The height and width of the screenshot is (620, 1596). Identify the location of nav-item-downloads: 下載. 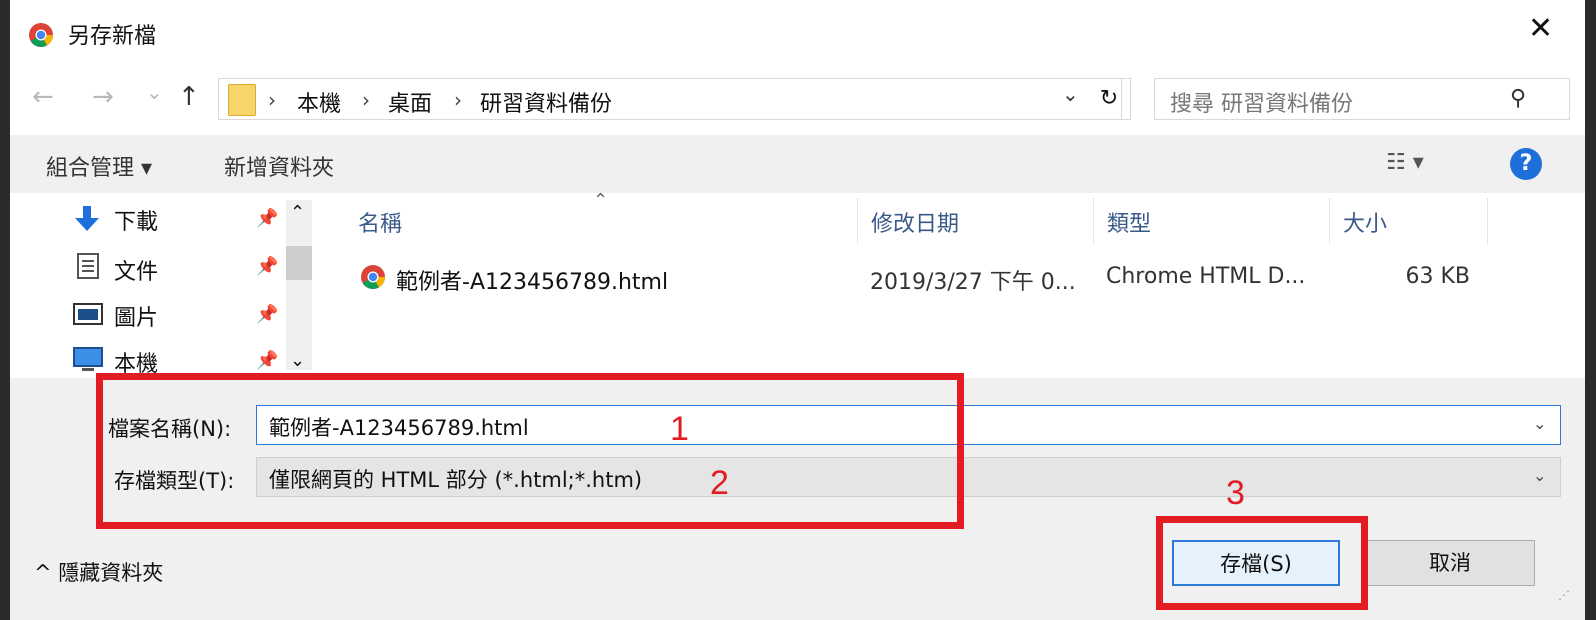
(136, 220).